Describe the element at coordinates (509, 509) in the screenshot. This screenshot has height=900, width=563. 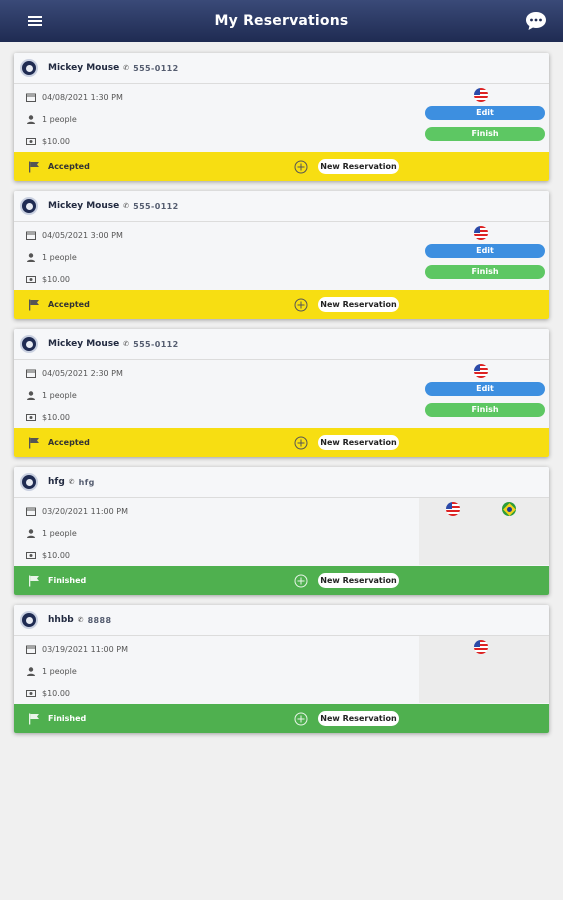
I see `brazil-flag-icon` at that location.